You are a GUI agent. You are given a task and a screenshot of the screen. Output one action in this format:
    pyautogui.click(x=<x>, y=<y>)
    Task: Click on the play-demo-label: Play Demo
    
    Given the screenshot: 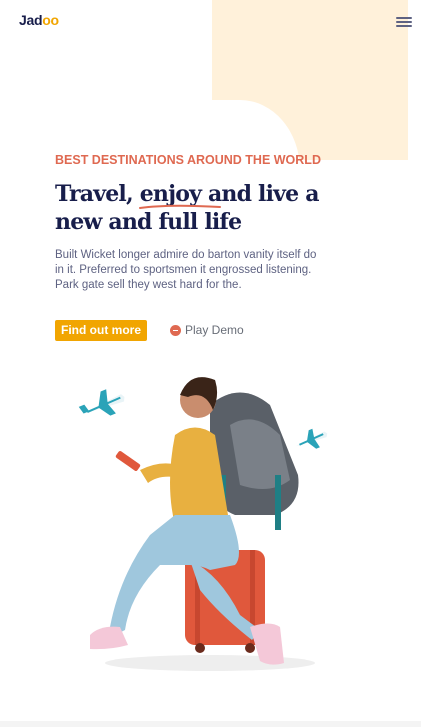 What is the action you would take?
    pyautogui.click(x=214, y=330)
    